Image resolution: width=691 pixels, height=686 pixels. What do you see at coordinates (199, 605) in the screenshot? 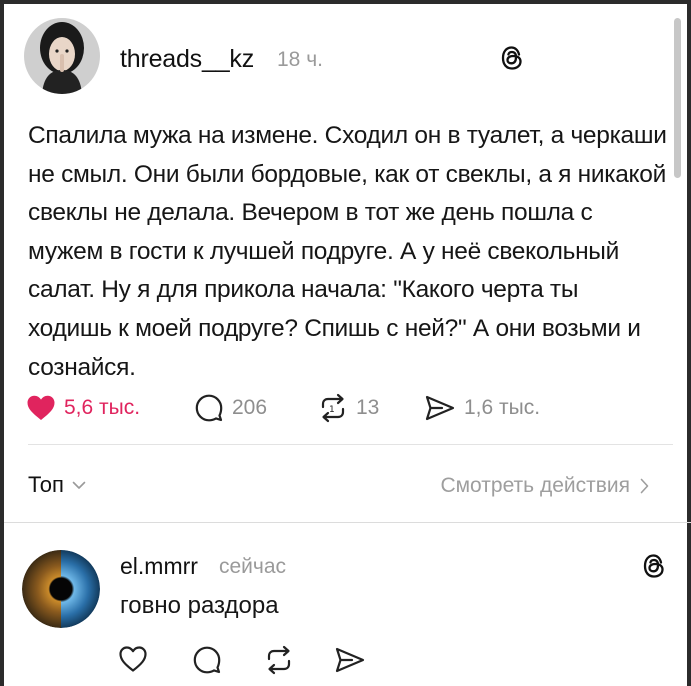
I see `reply-text: говно раздора` at bounding box center [199, 605].